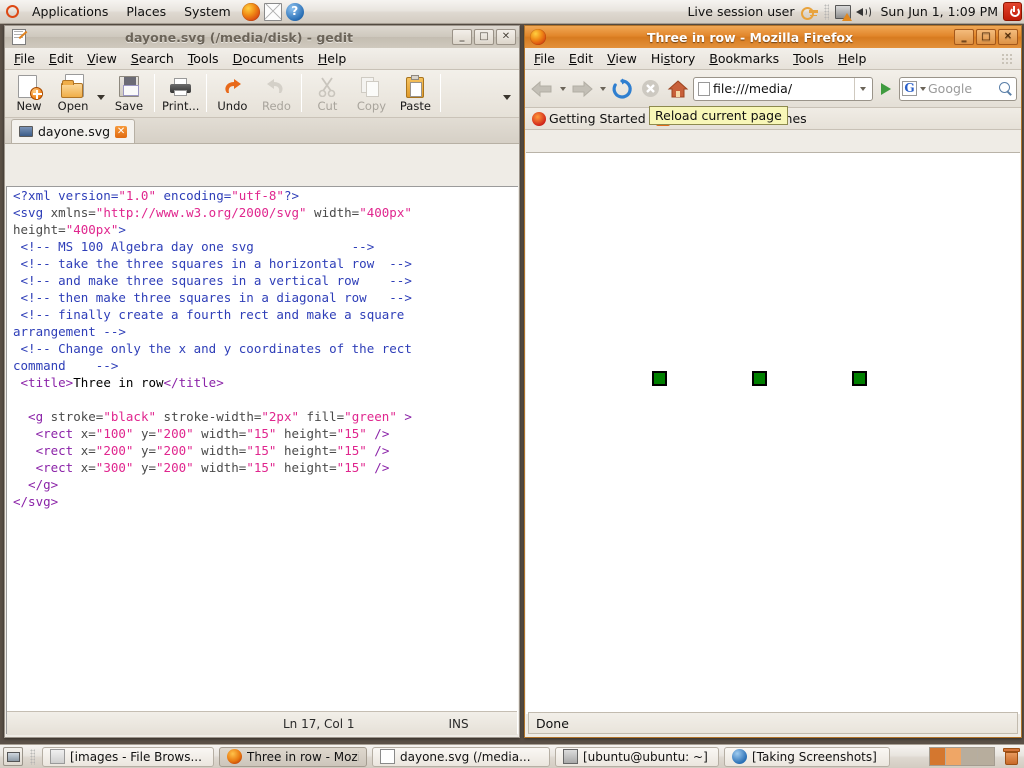 Image resolution: width=1024 pixels, height=768 pixels. Describe the element at coordinates (909, 88) in the screenshot. I see `google-engine-icon: G` at that location.